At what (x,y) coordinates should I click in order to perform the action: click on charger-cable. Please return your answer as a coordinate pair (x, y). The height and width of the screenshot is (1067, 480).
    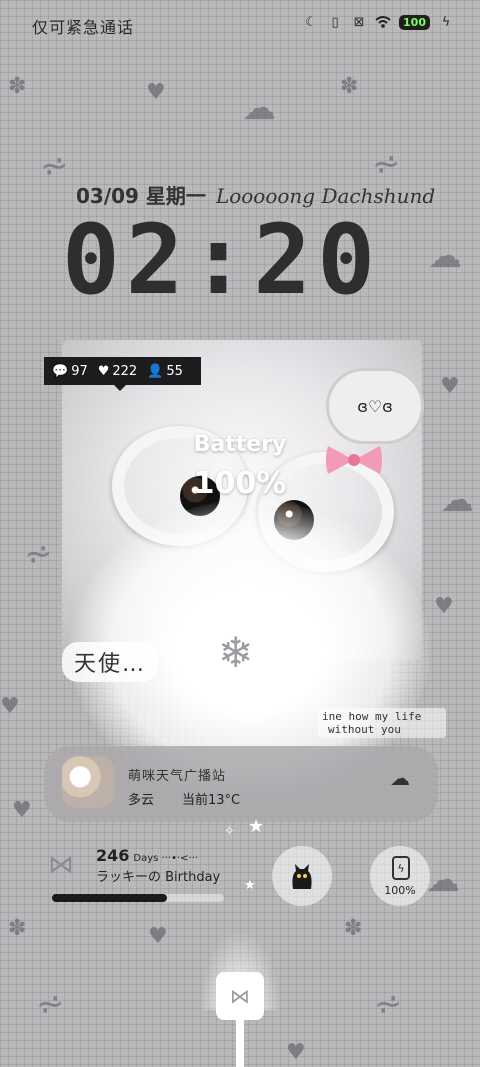
    Looking at the image, I should click on (240, 1043).